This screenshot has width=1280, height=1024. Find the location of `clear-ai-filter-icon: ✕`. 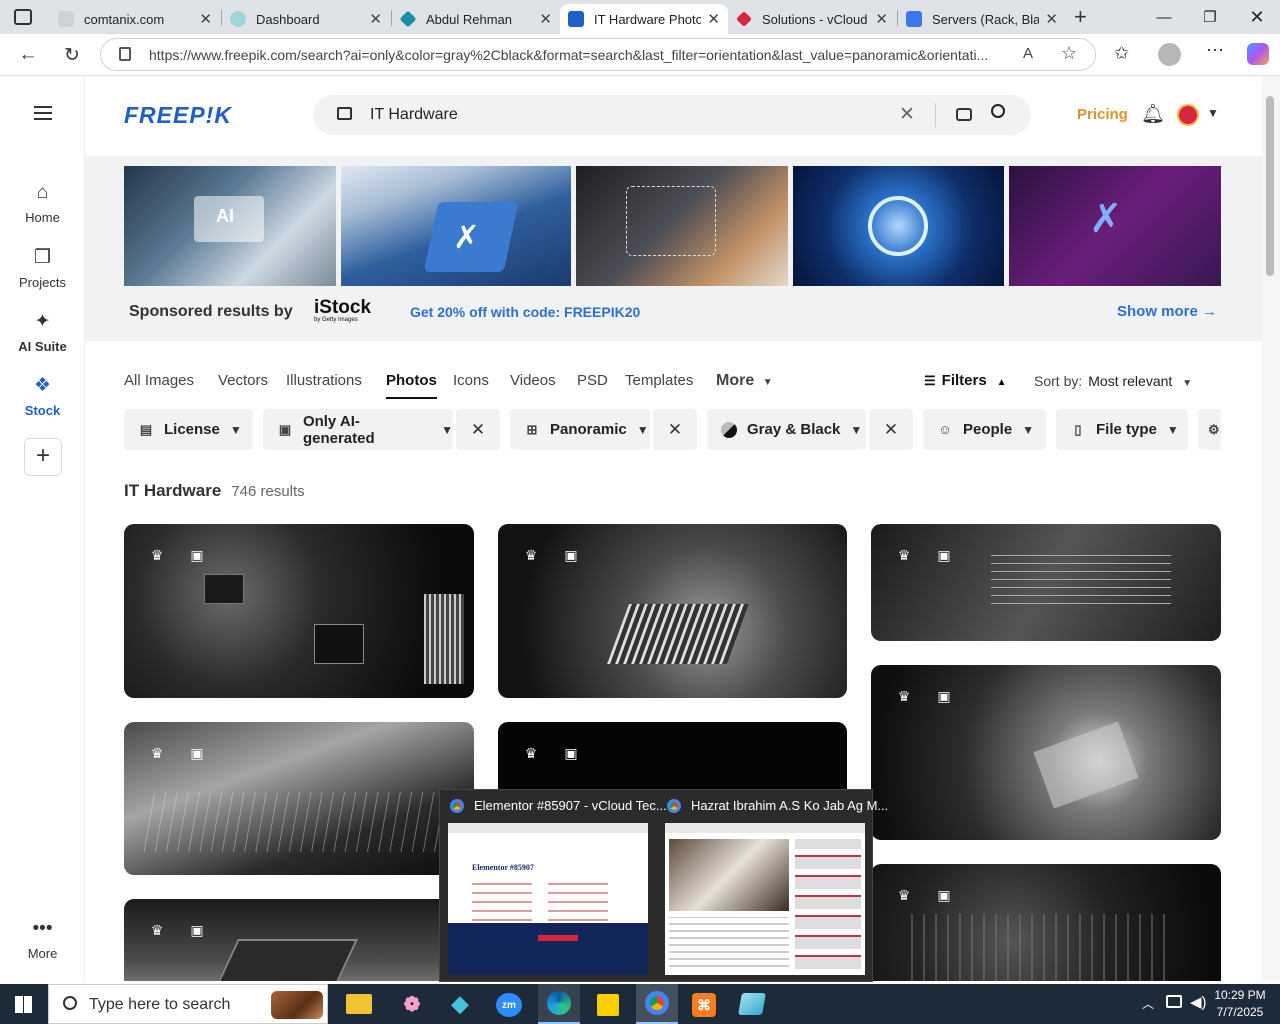

clear-ai-filter-icon: ✕ is located at coordinates (478, 429).